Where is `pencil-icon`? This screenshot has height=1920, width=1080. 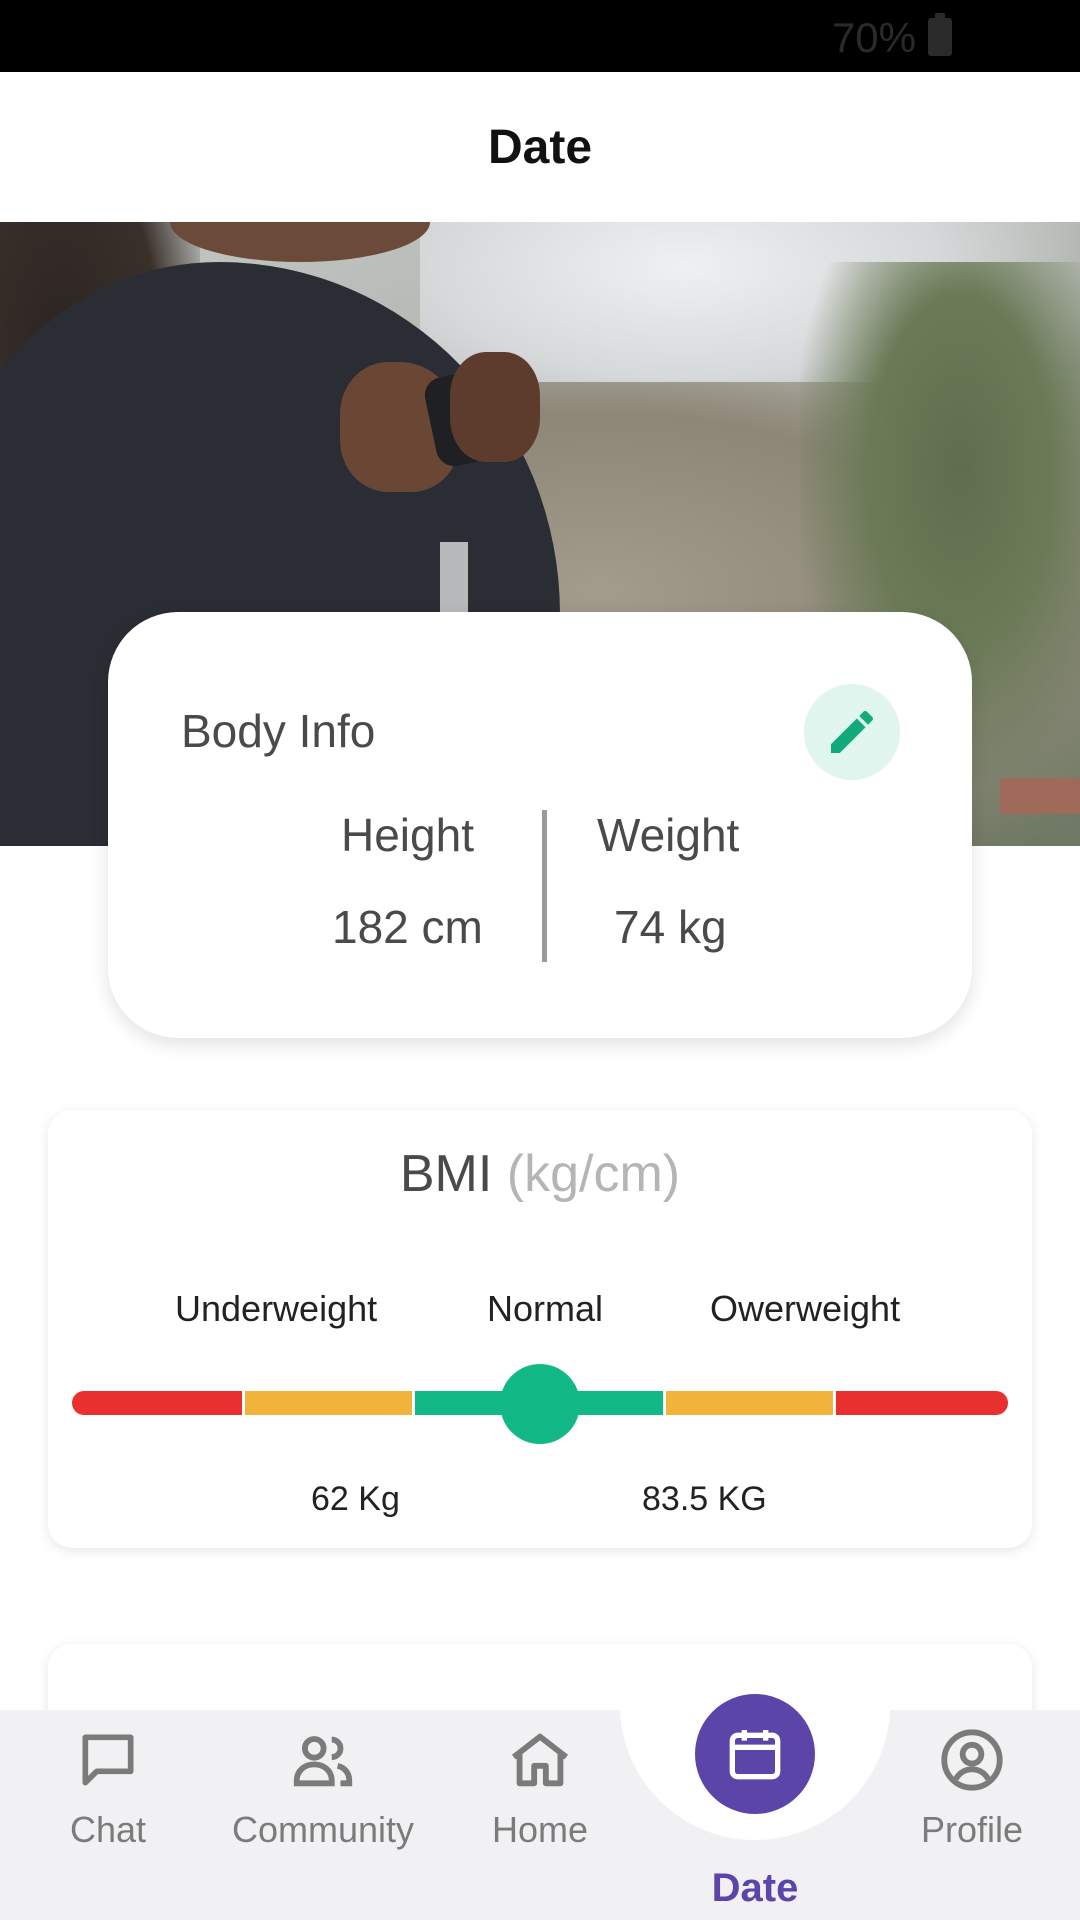 pencil-icon is located at coordinates (852, 731).